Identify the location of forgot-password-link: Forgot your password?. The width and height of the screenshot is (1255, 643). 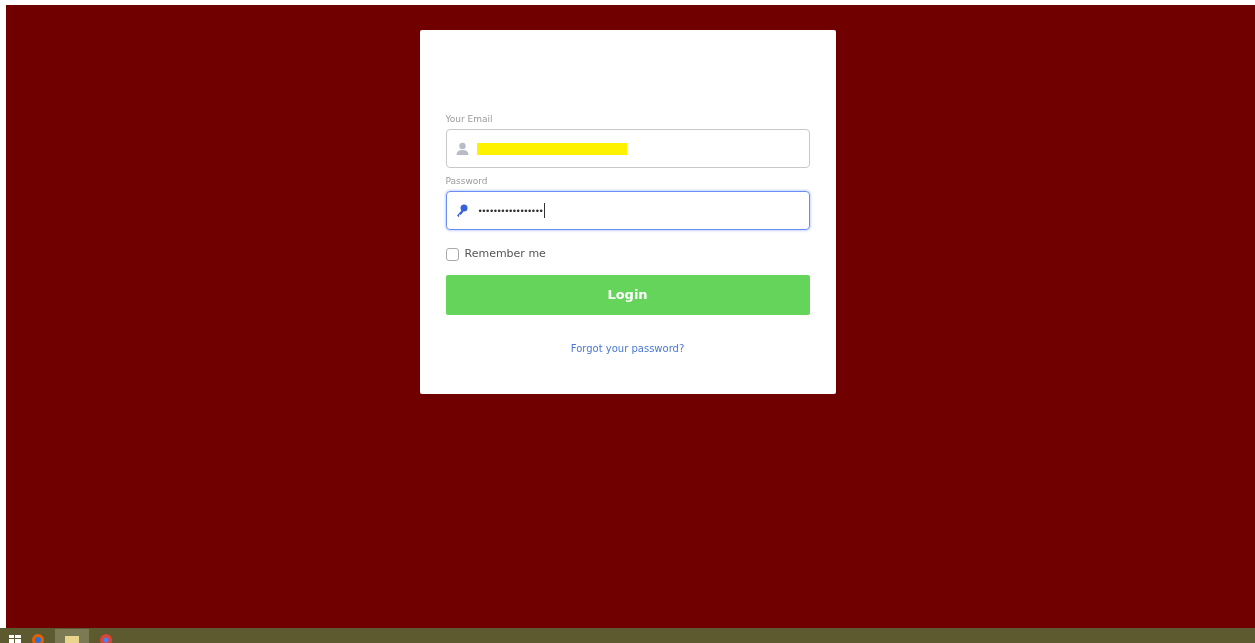
(627, 348).